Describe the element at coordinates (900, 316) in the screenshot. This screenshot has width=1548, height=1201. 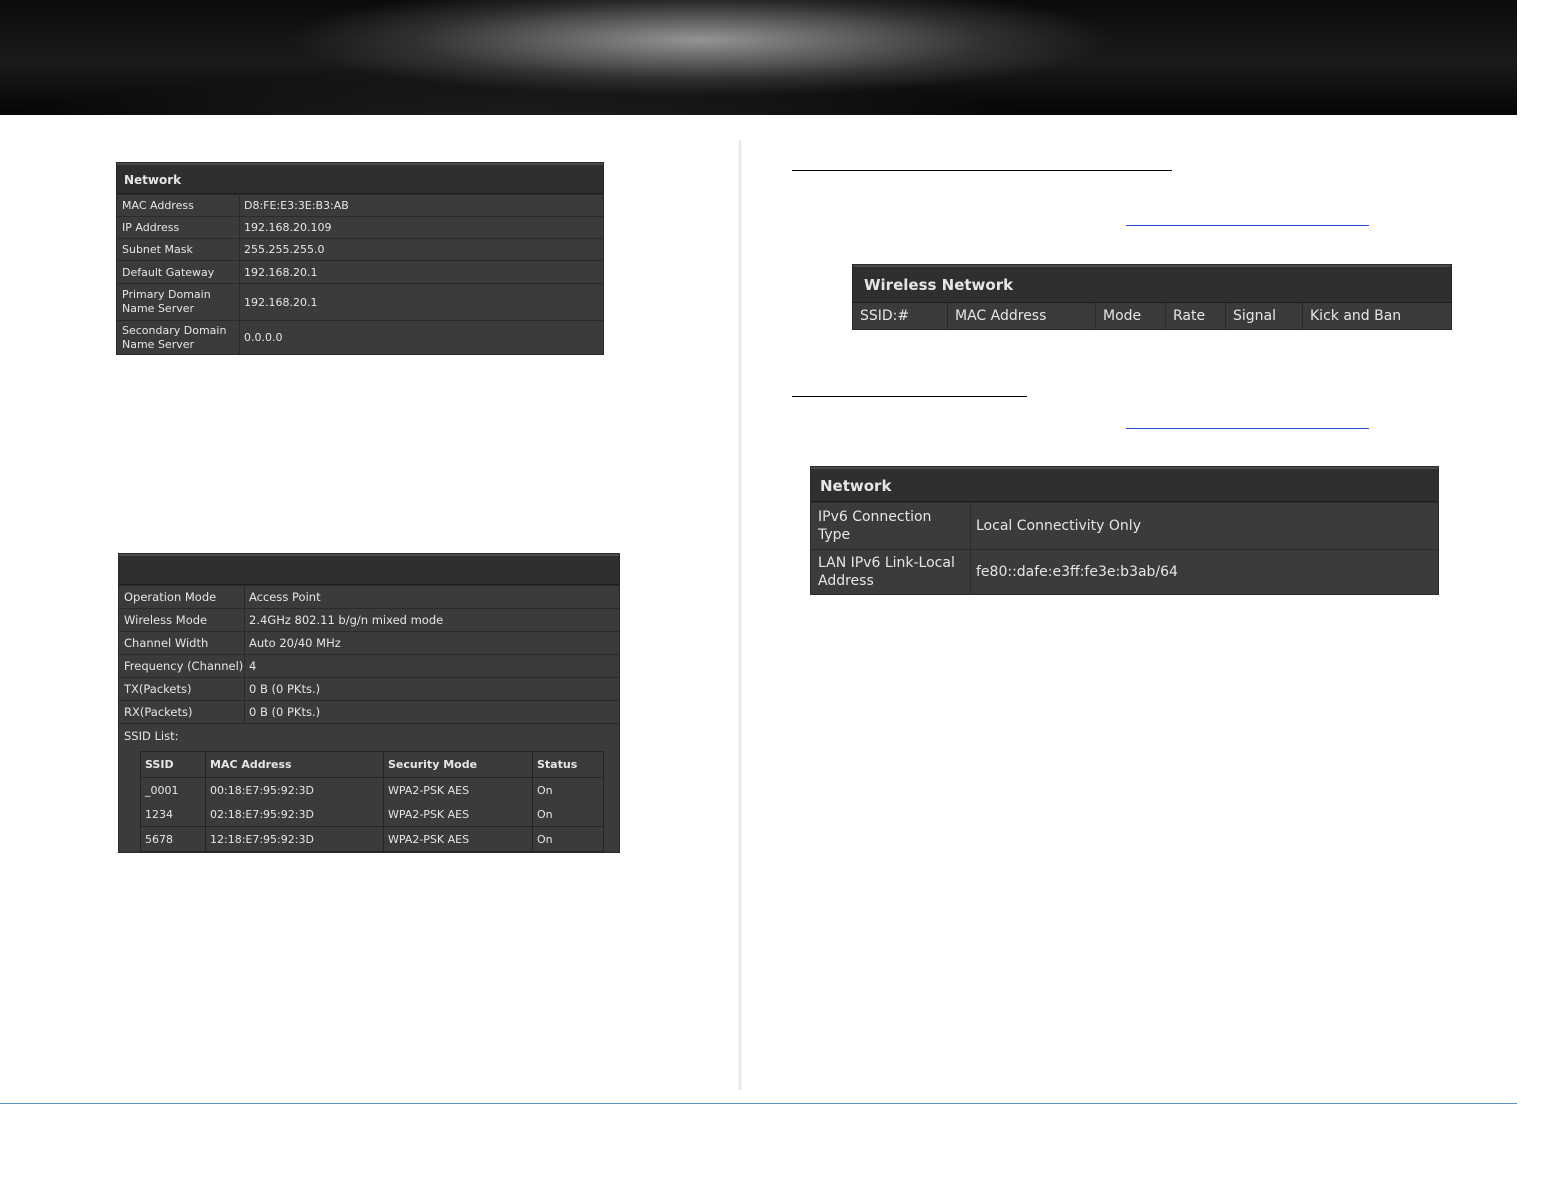
I see `column-header: SSID:#` at that location.